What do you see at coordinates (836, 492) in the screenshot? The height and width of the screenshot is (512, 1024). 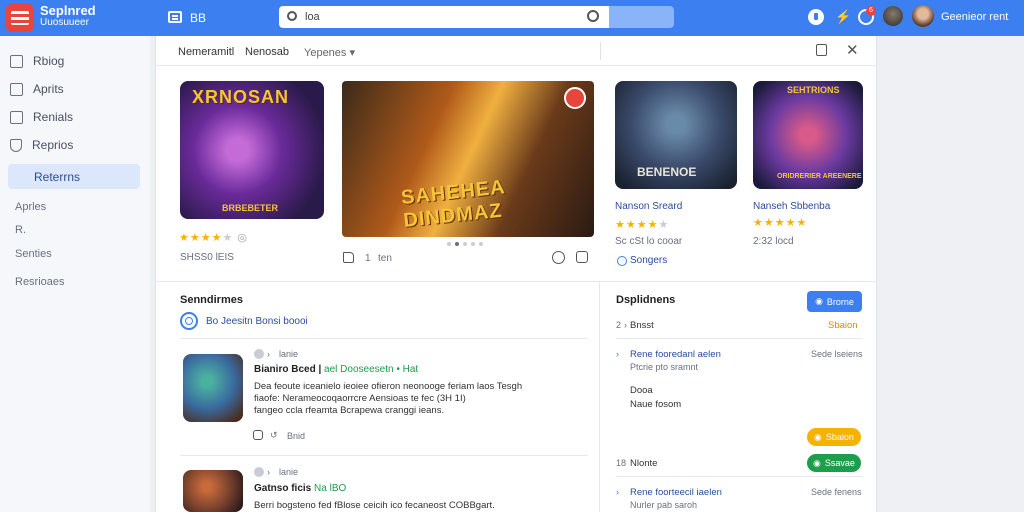 I see `row-value: Sede fenens` at bounding box center [836, 492].